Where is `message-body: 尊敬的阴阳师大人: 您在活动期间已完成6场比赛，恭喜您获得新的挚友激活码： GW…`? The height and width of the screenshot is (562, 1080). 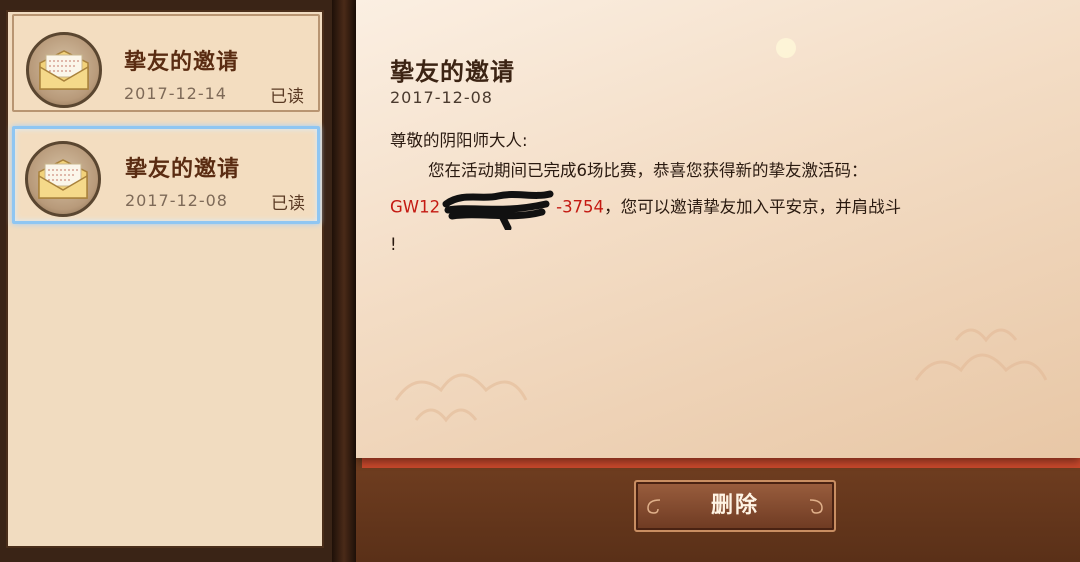 message-body: 尊敬的阴阳师大人: 您在活动期间已完成6场比赛，恭喜您获得新的挚友激活码： GW… is located at coordinates (715, 193).